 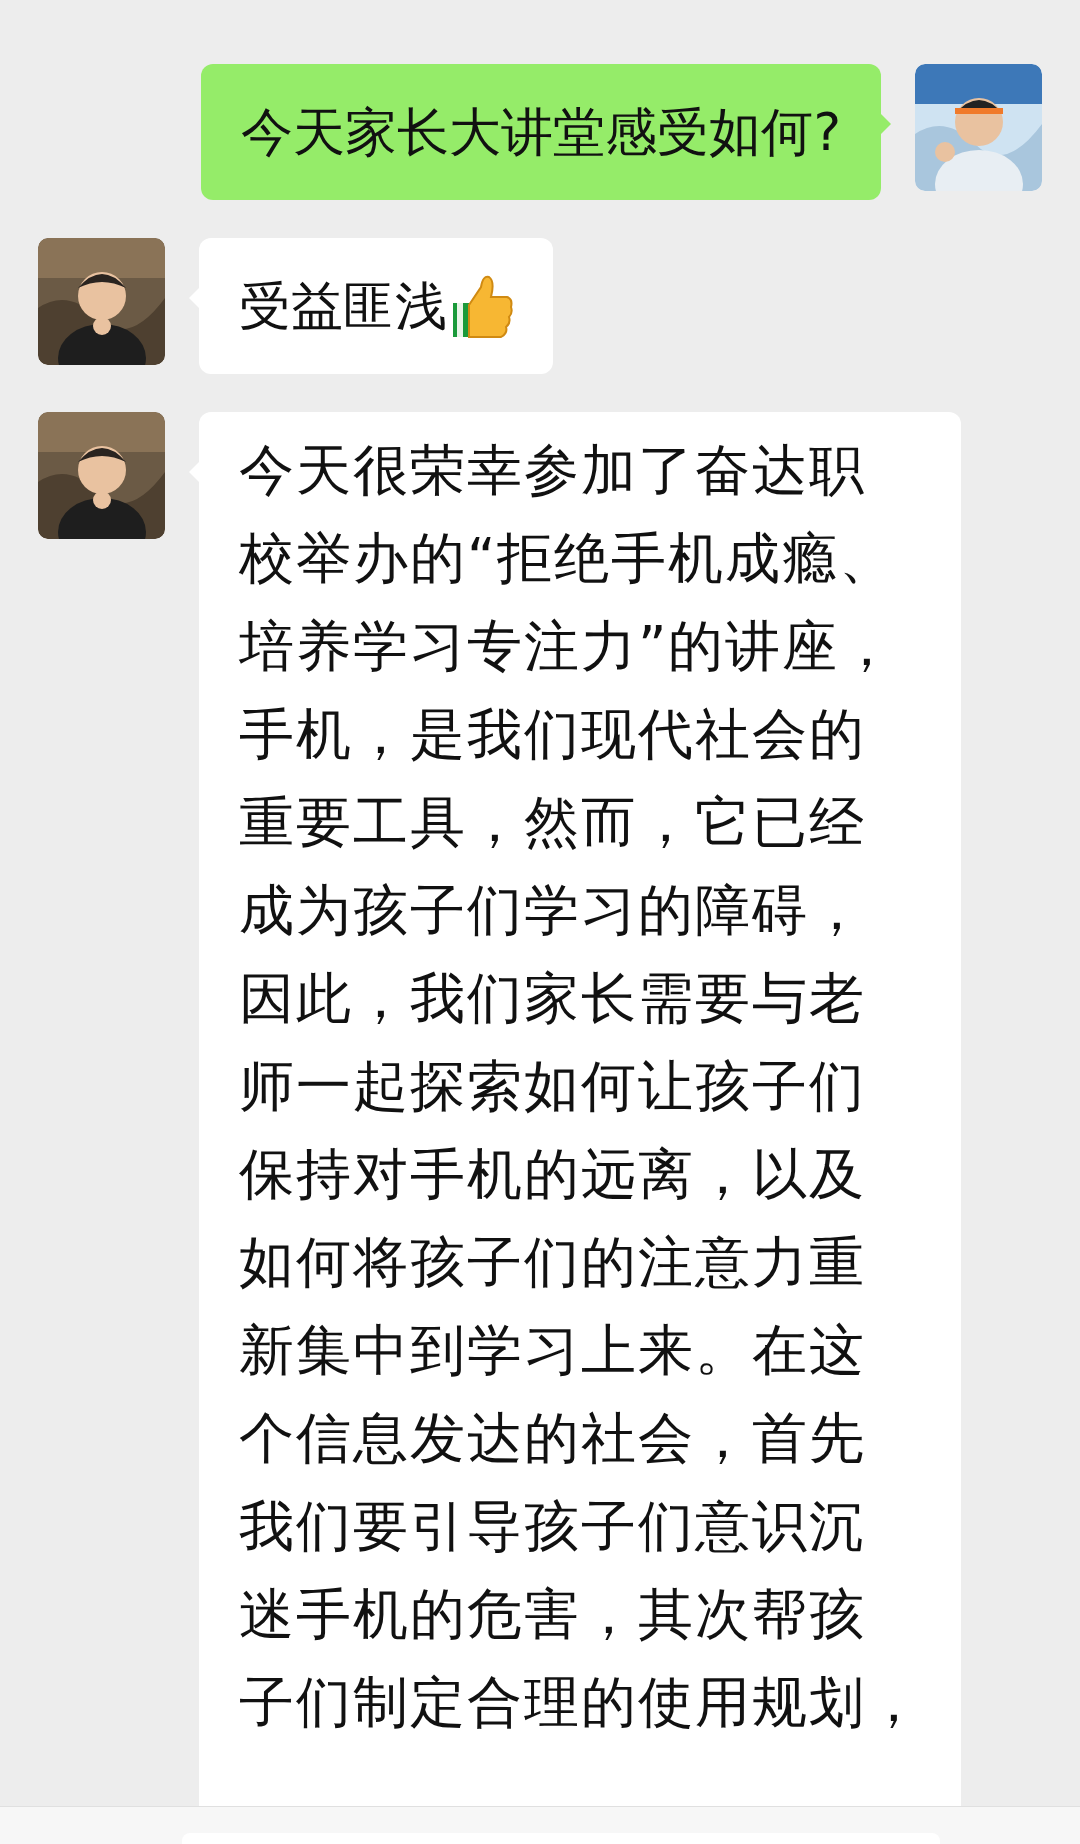 I want to click on message-text: 受益匪浅, so click(x=343, y=306).